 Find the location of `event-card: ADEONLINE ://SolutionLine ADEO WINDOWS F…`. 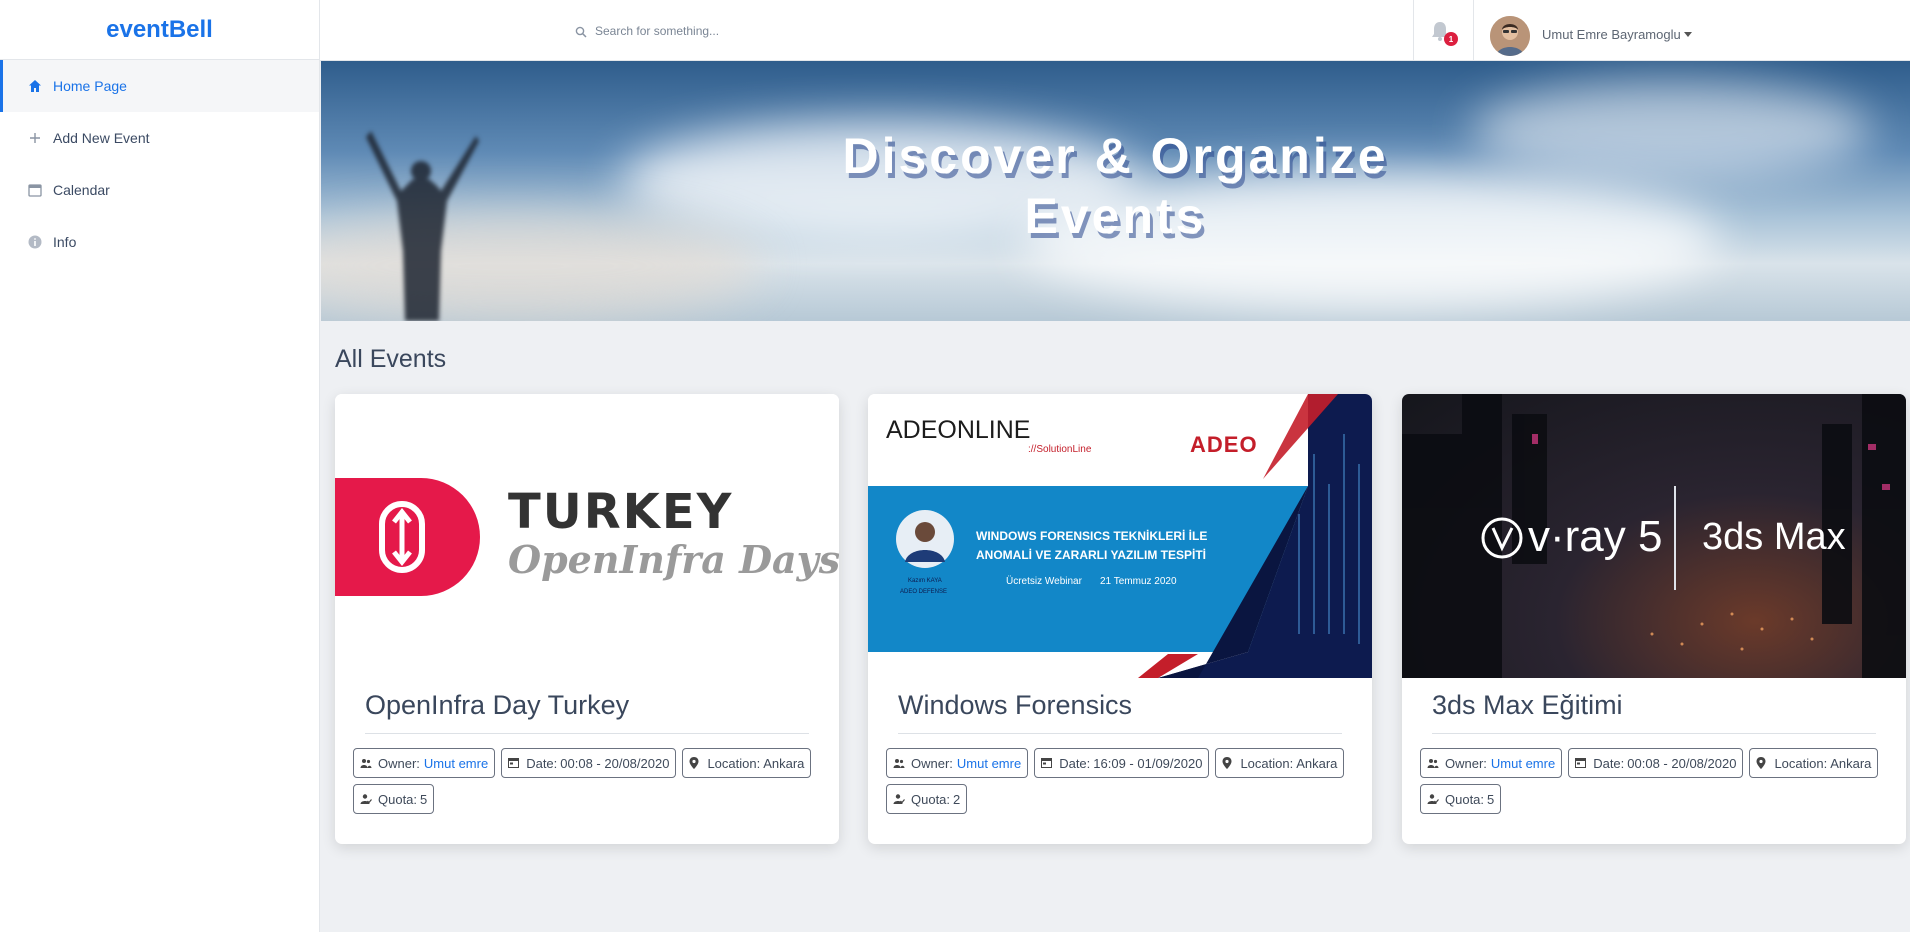

event-card: ADEONLINE ://SolutionLine ADEO WINDOWS F… is located at coordinates (1120, 619).